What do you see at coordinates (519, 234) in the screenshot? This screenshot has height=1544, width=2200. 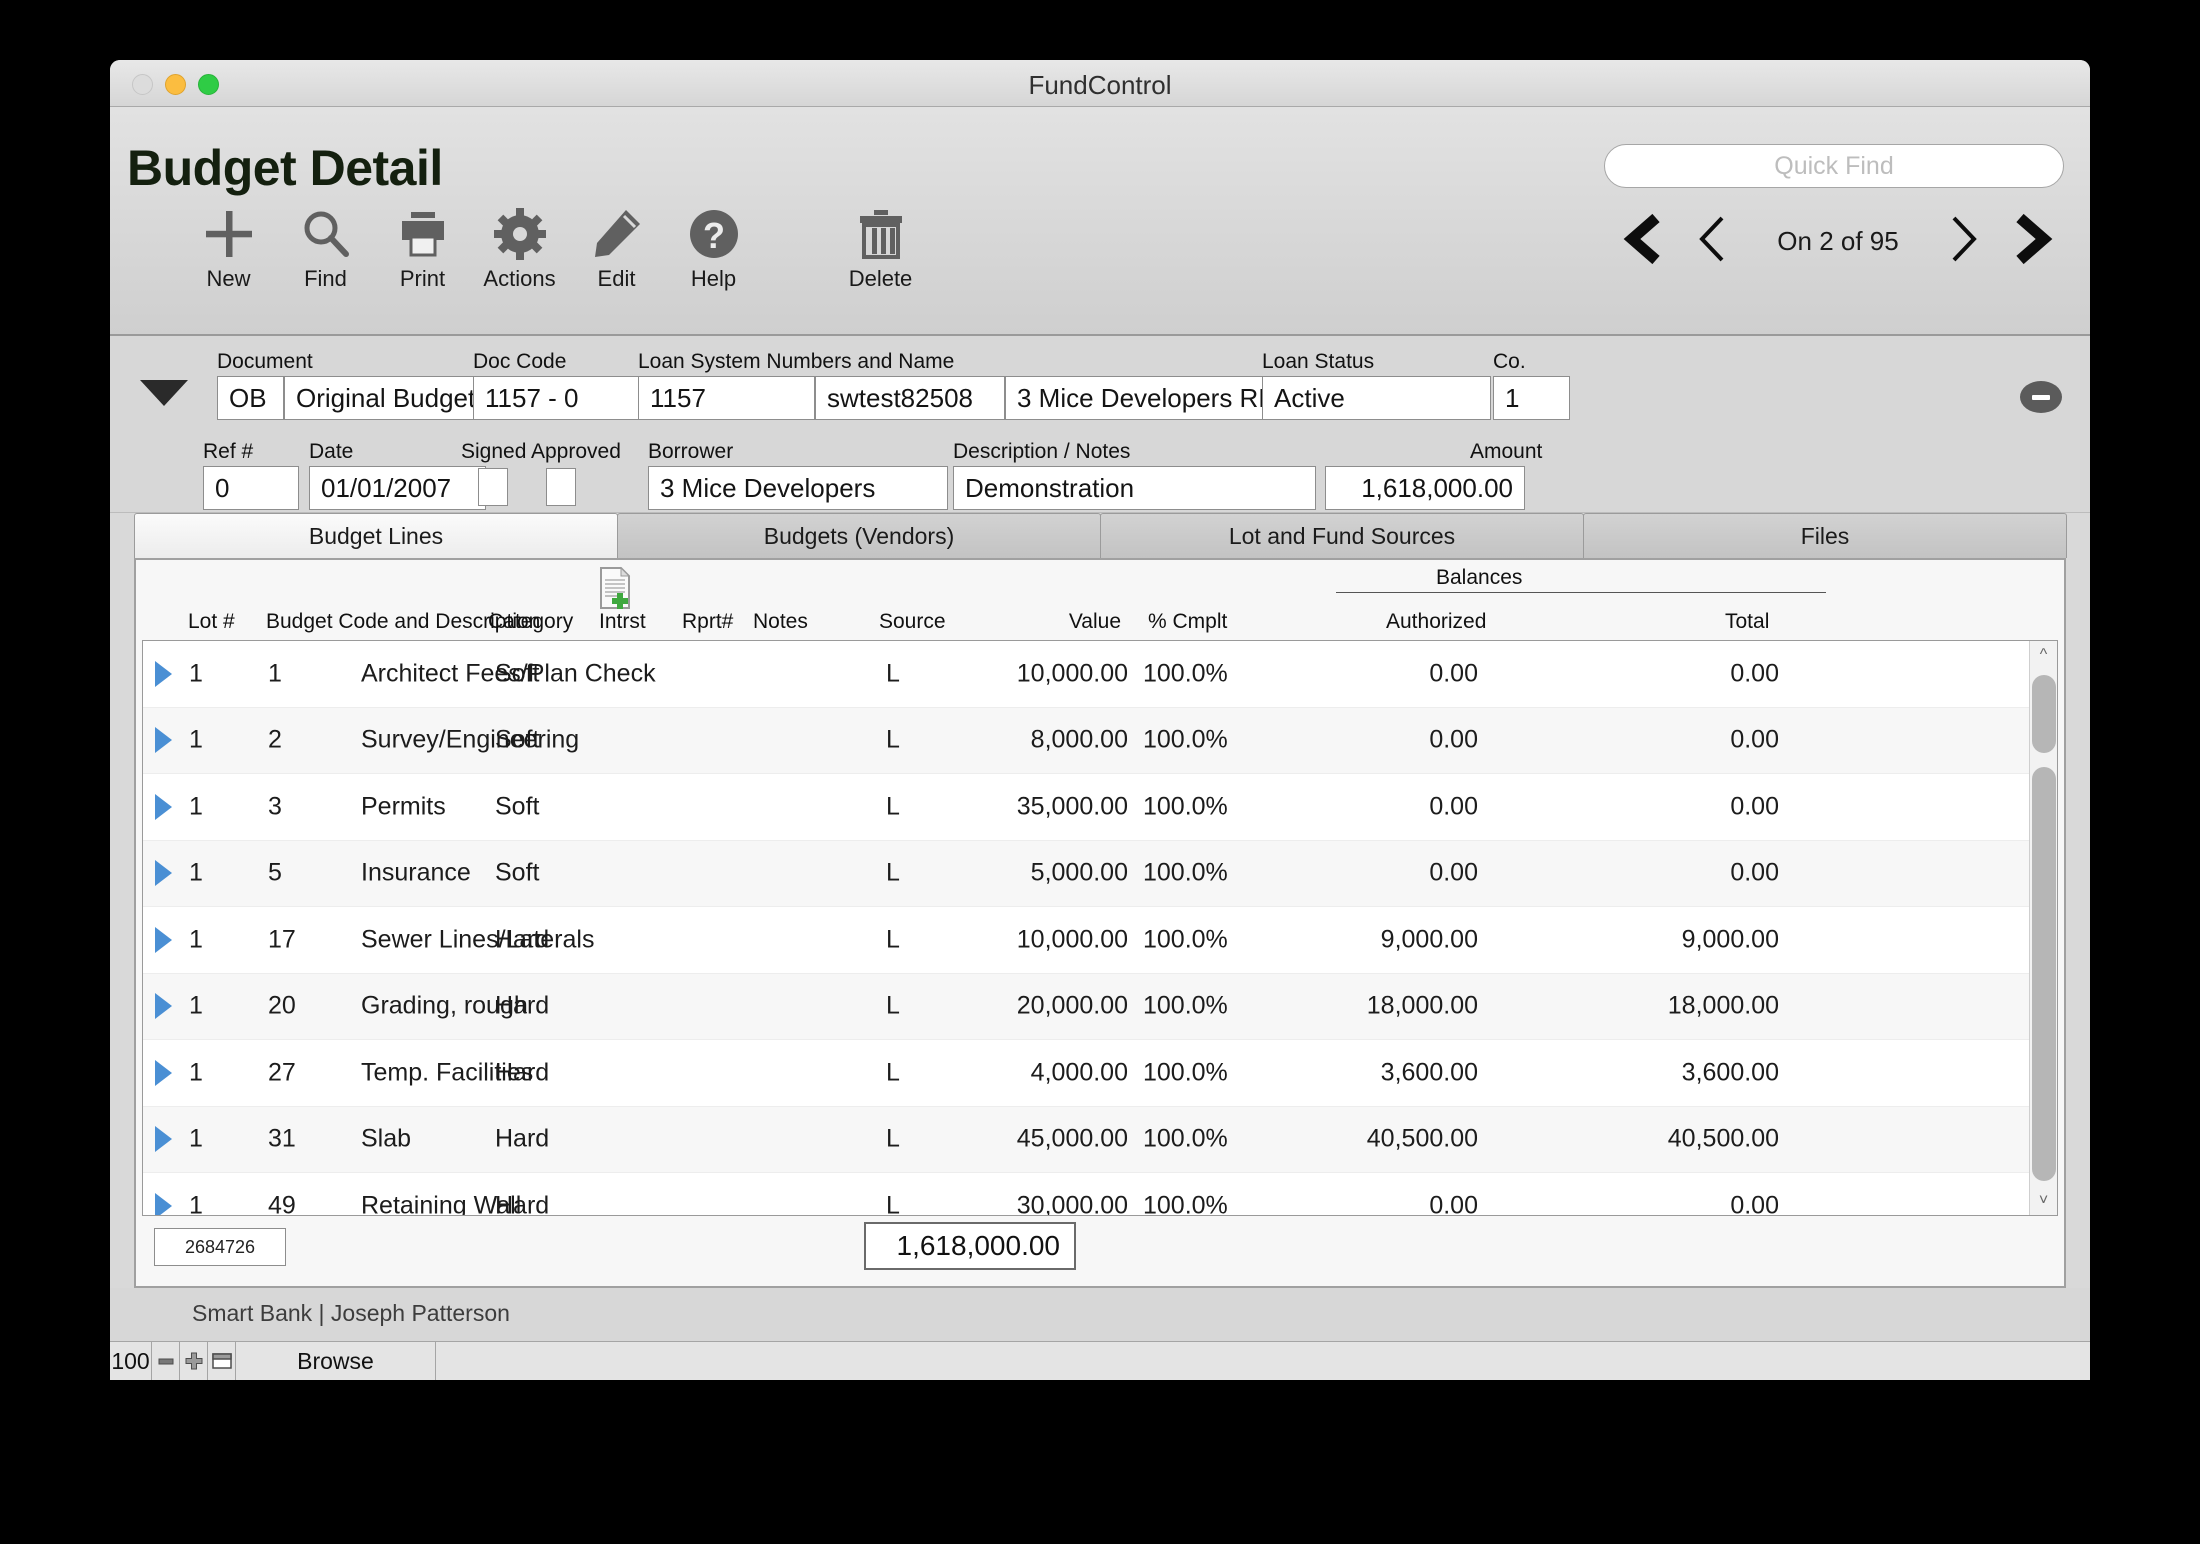 I see `gear-icon` at bounding box center [519, 234].